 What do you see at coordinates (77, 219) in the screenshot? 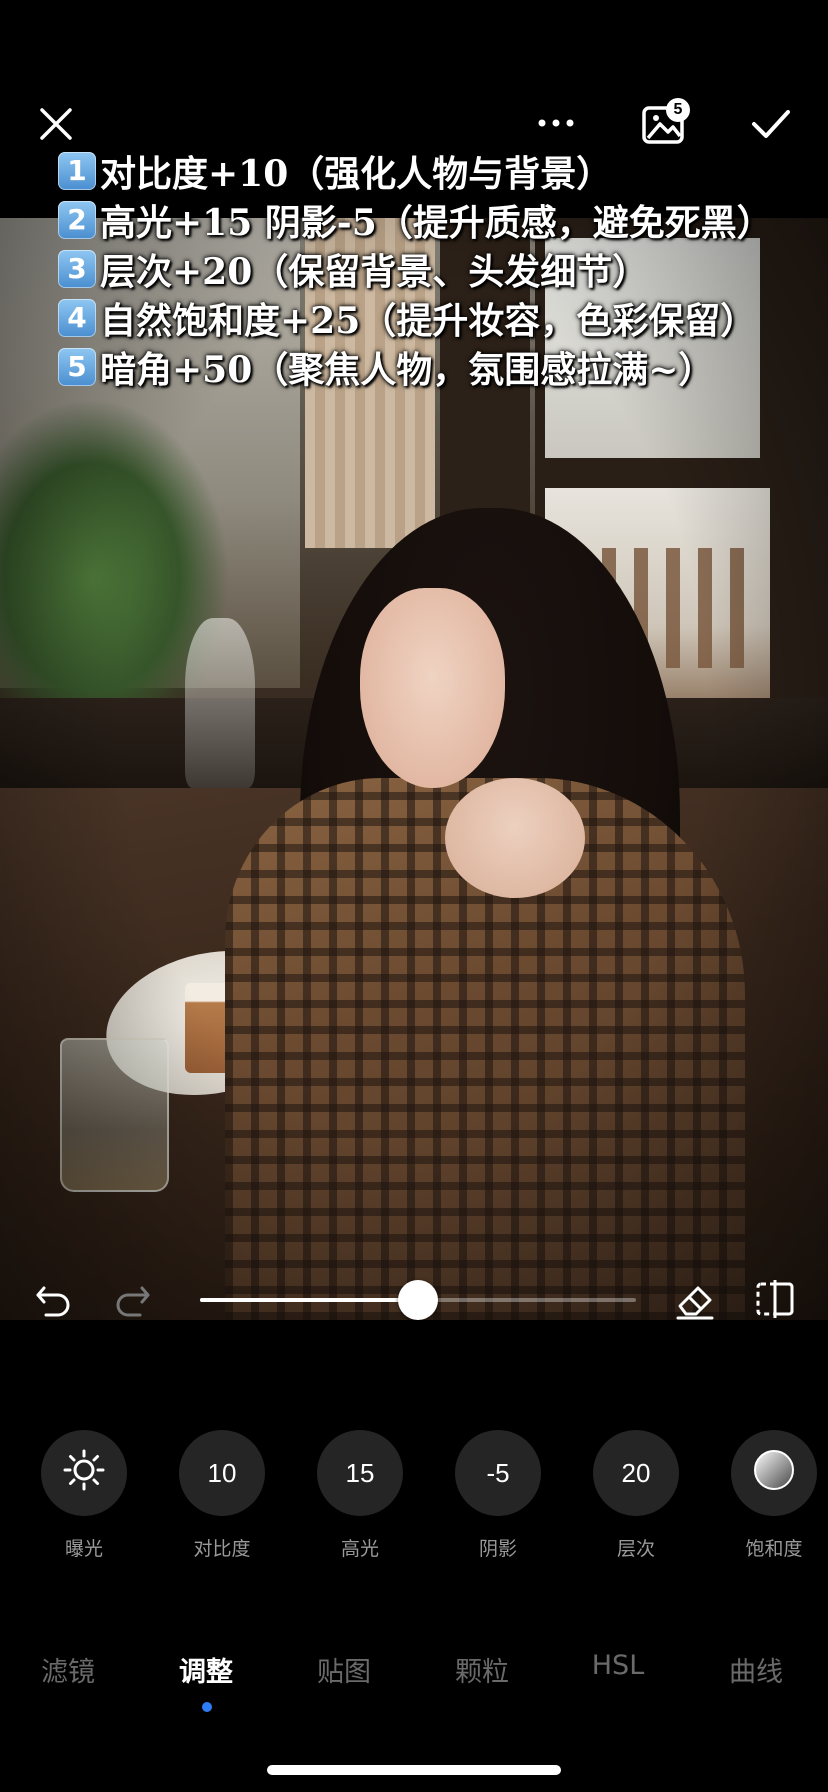
I see `note-number: 2` at bounding box center [77, 219].